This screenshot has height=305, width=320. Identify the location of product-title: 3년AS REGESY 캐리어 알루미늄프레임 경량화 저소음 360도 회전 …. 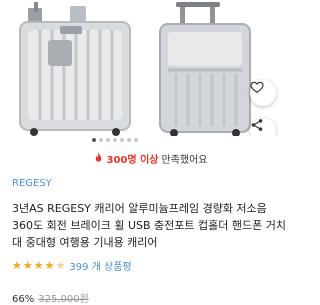
(149, 225).